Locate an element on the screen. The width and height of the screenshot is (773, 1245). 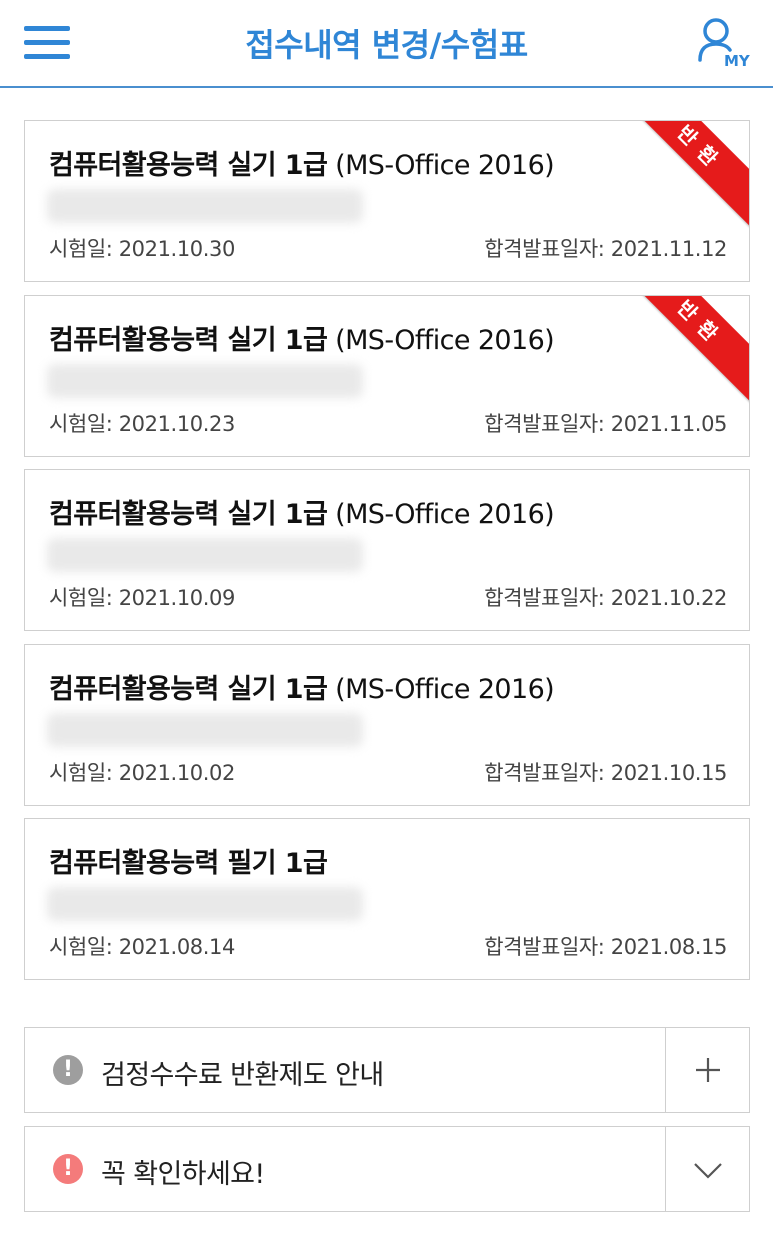
page-title: 접수내역 변경/수험표 is located at coordinates (386, 45).